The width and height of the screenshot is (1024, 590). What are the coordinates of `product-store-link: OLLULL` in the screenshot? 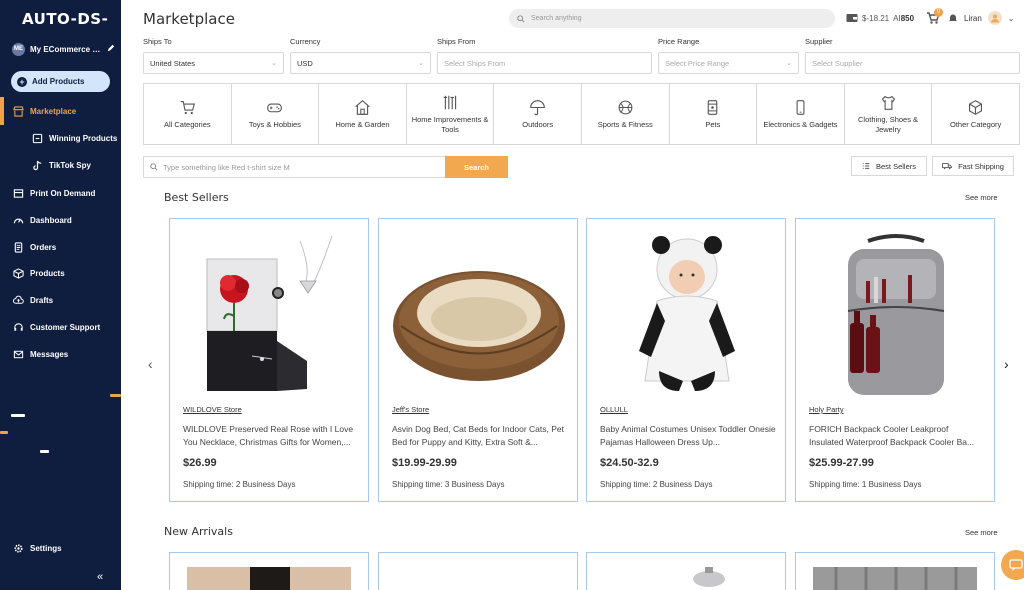 It's located at (614, 409).